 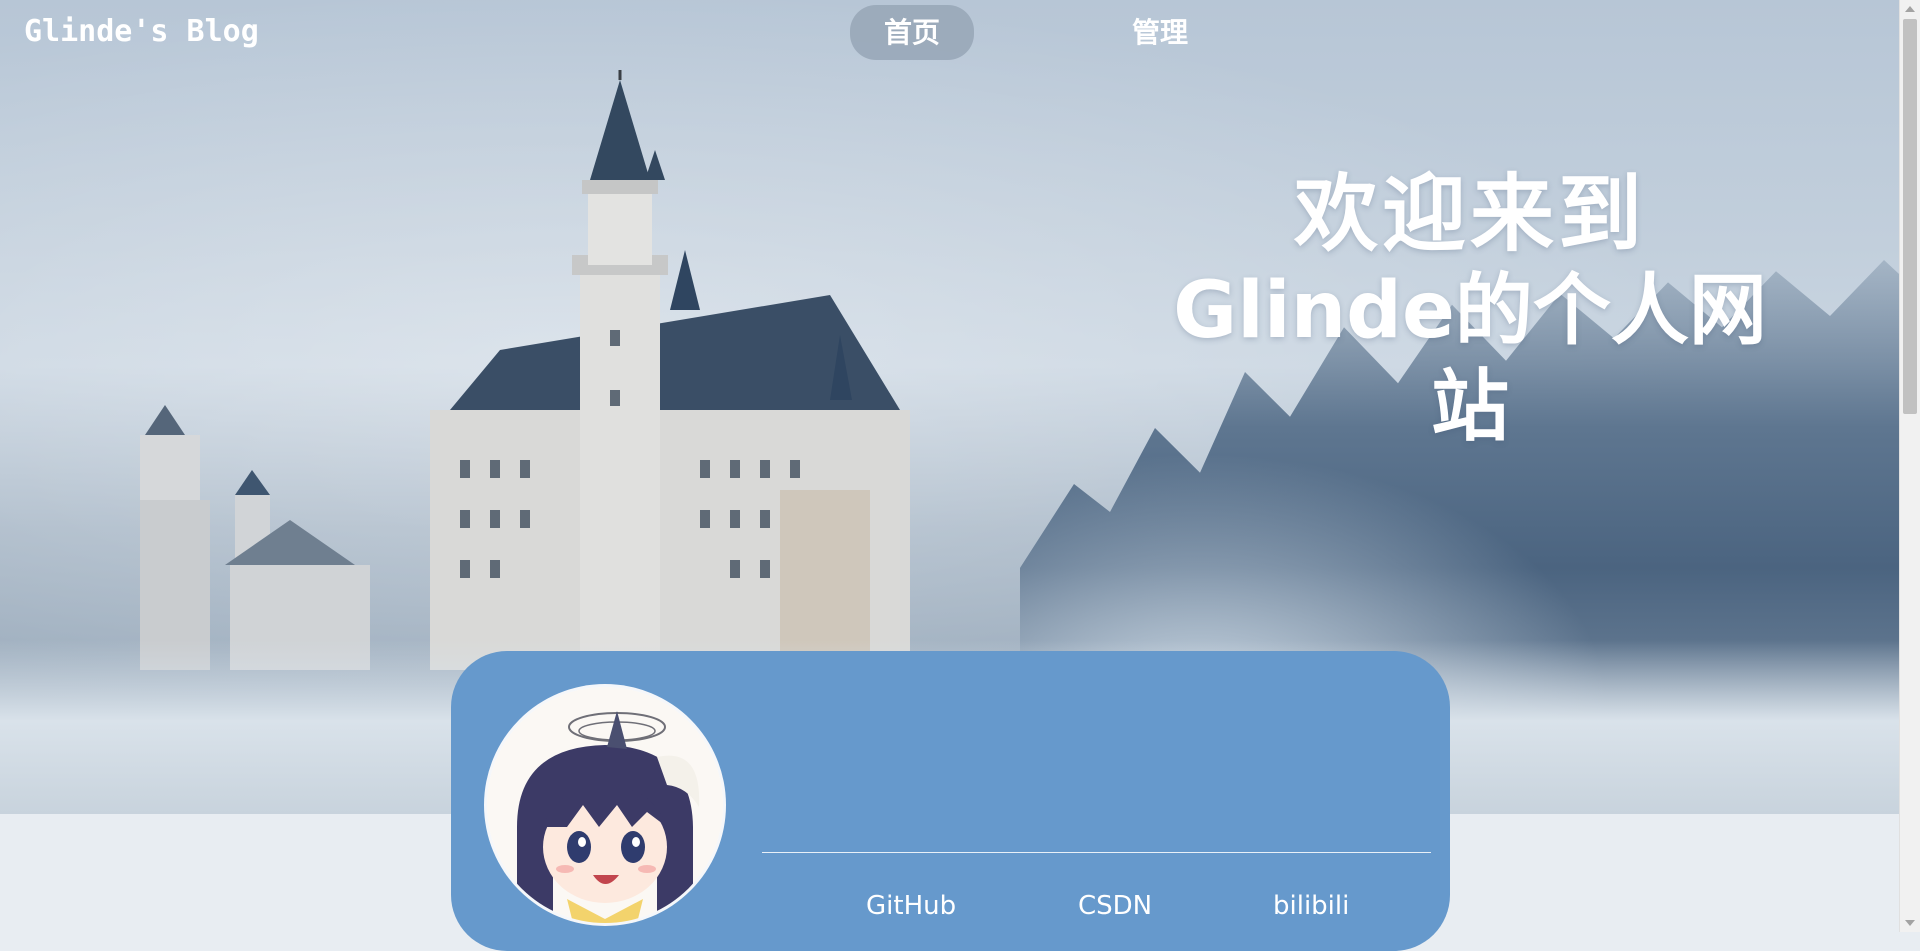 I want to click on site-logo: Glinde's Blog, so click(x=141, y=31).